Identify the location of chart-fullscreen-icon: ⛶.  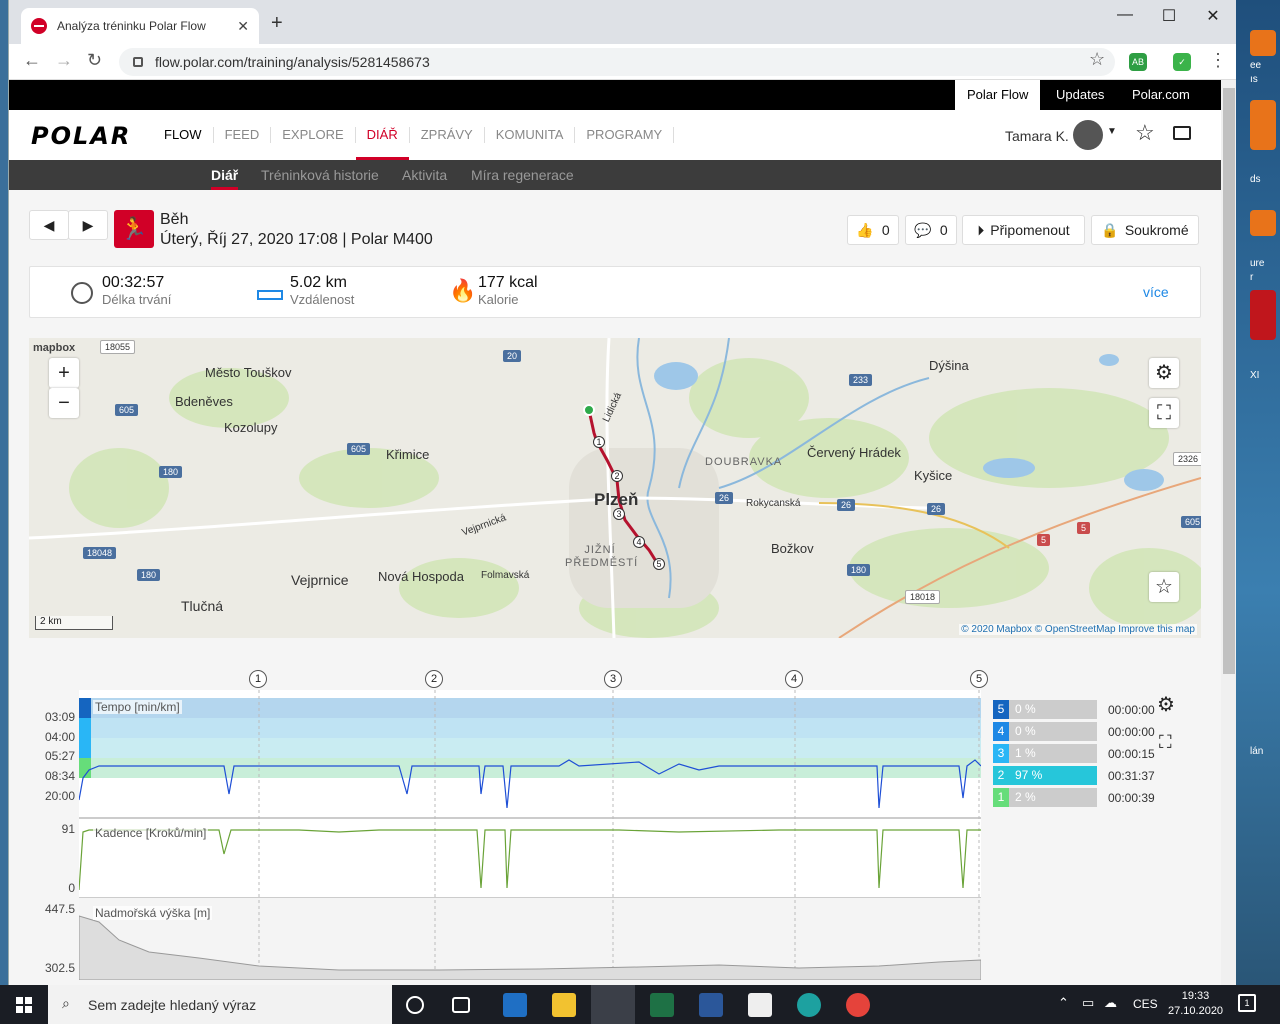
(1165, 742).